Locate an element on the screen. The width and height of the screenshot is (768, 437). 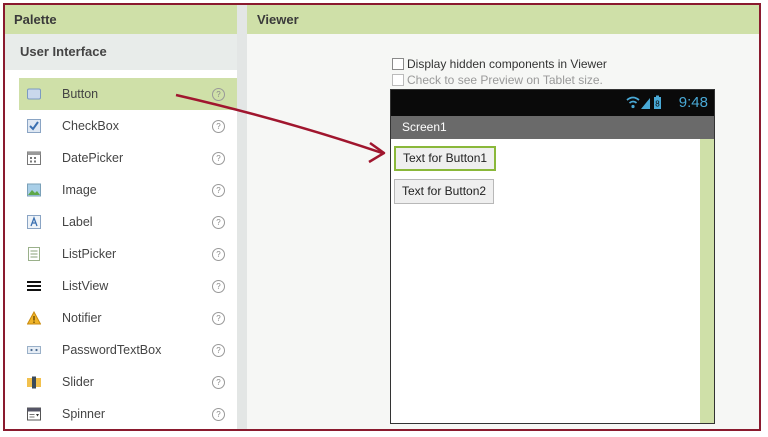
palette-section-user-interface: User Interface is located at coordinates (121, 52).